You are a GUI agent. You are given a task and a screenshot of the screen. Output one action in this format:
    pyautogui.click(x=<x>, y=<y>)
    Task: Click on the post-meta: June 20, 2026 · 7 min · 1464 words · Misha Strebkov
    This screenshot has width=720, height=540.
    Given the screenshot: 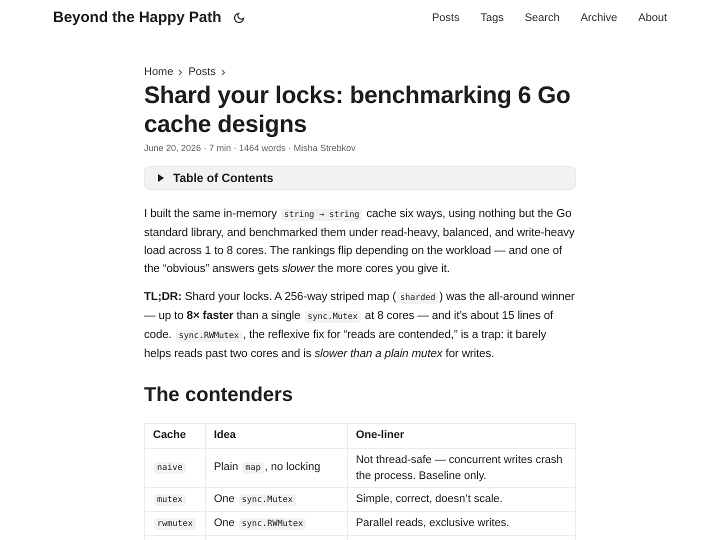 What is the action you would take?
    pyautogui.click(x=250, y=148)
    